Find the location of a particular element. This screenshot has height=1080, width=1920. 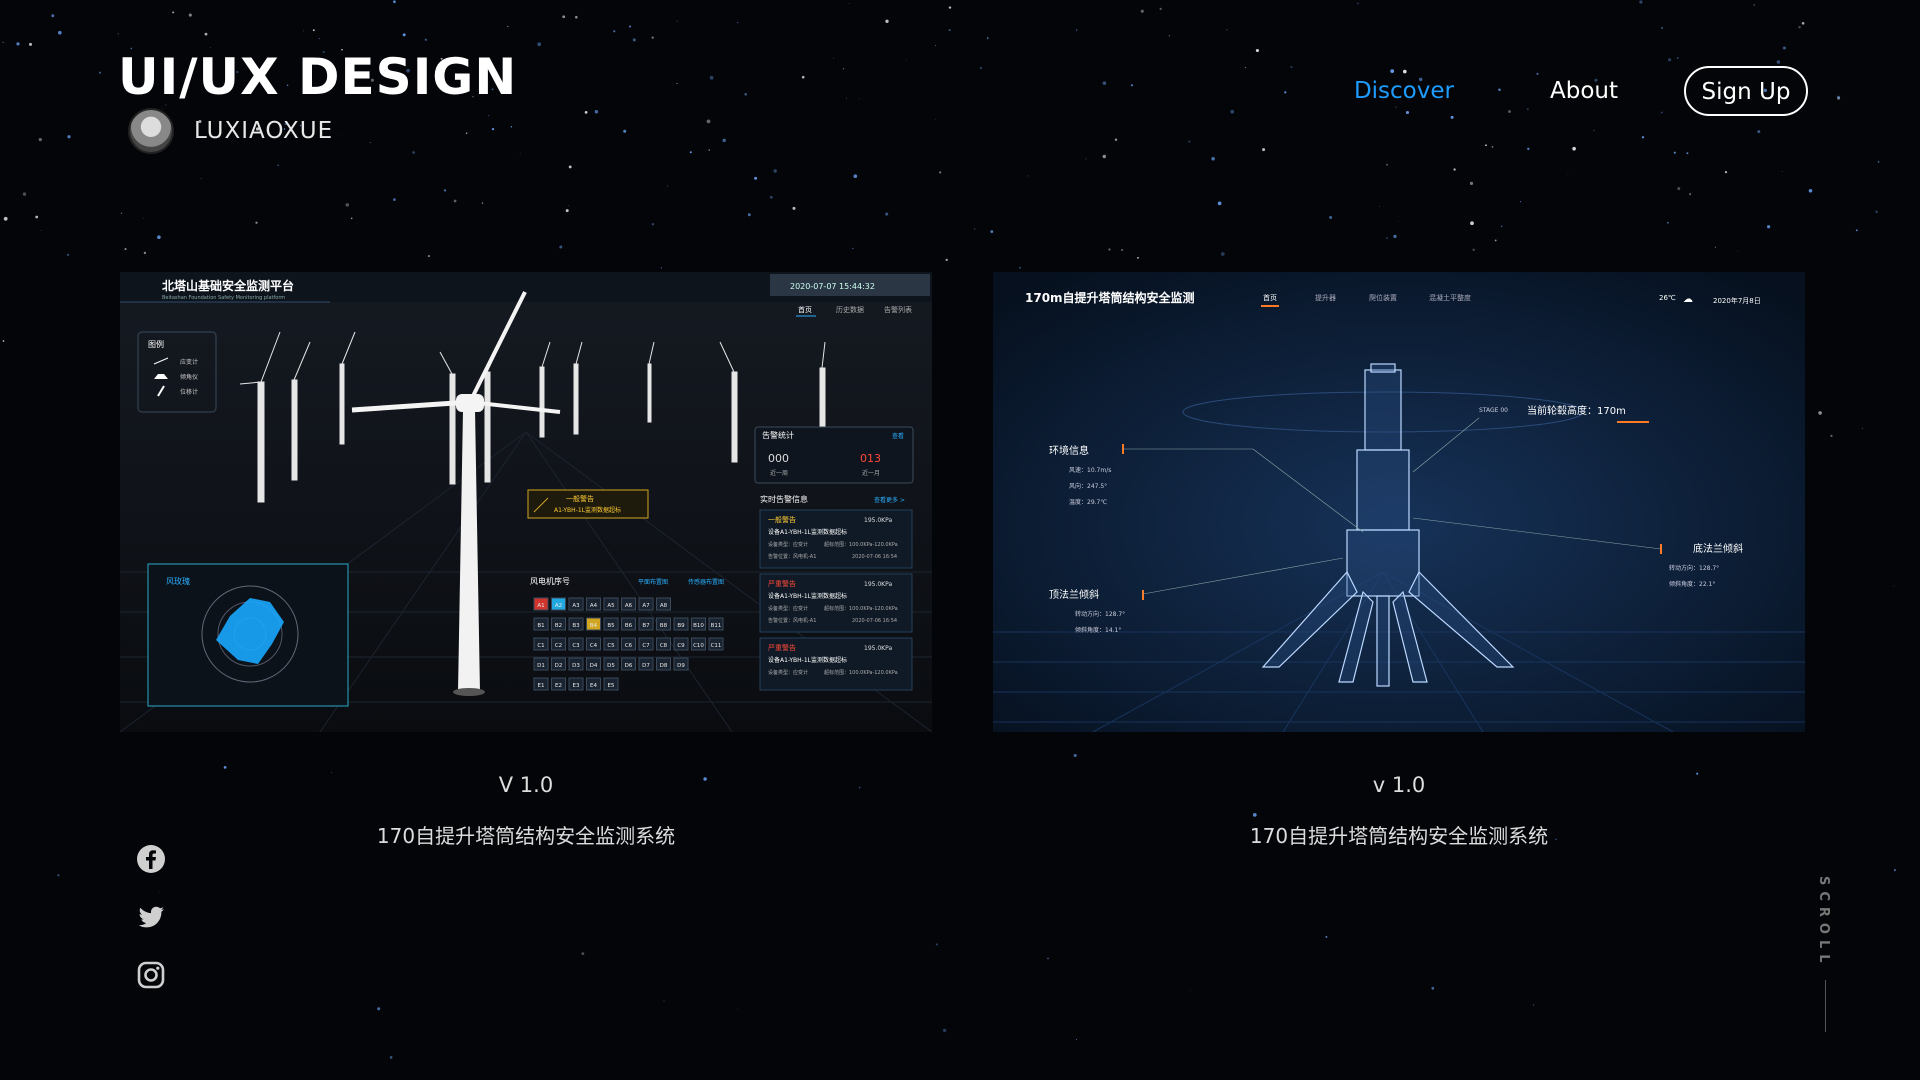

alarm-month-value: 013 is located at coordinates (870, 458).